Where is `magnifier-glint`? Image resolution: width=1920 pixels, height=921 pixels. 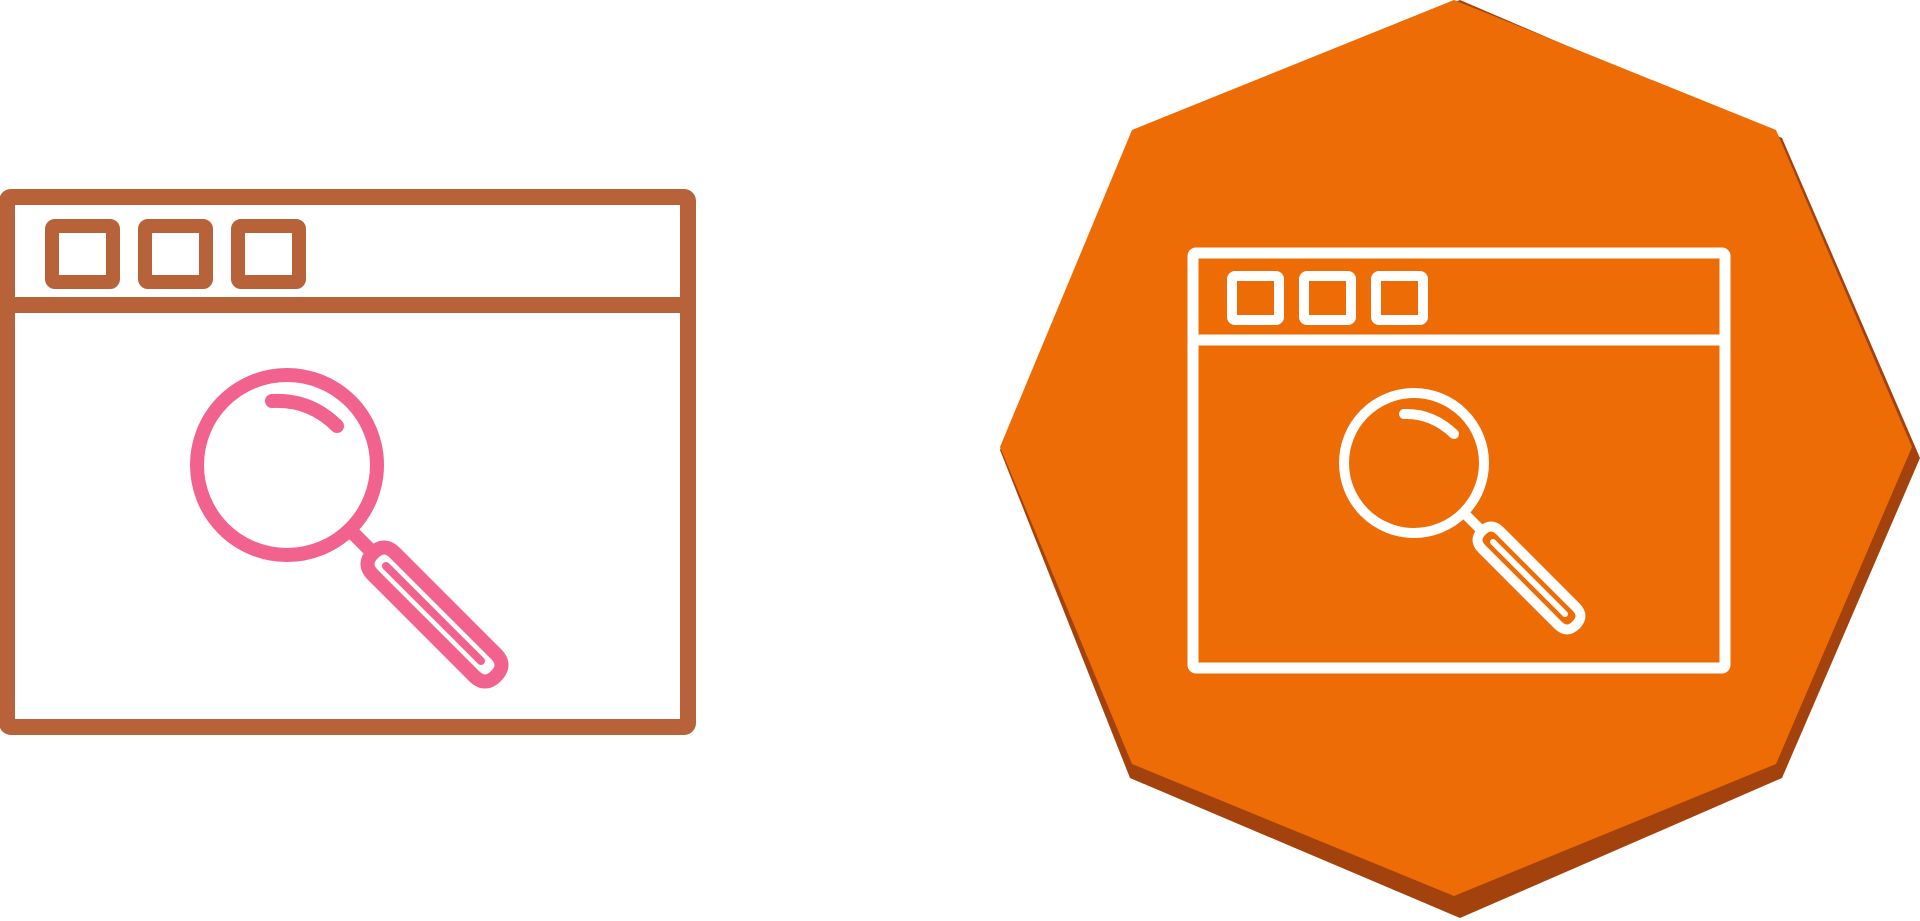
magnifier-glint is located at coordinates (304, 413).